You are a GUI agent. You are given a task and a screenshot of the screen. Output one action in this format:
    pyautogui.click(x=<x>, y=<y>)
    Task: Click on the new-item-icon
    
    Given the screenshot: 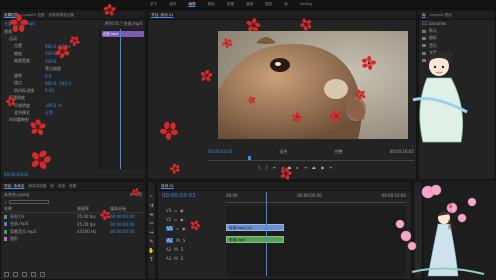 What is the action you would take?
    pyautogui.click(x=33, y=274)
    